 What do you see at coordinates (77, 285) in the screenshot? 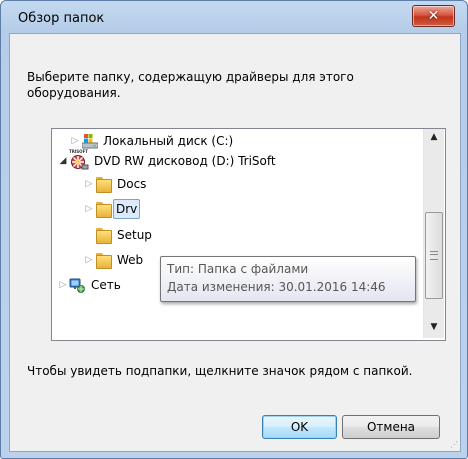
I see `network-icon` at bounding box center [77, 285].